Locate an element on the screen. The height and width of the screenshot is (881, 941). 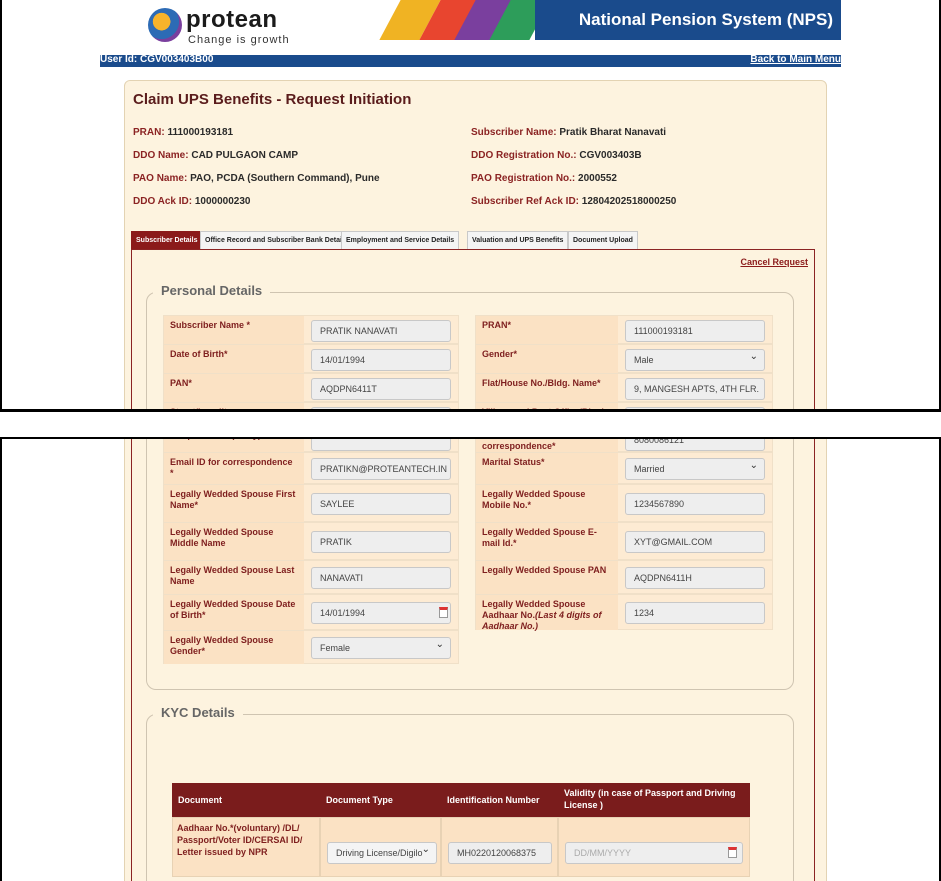
kyc-header-document: Document is located at coordinates (246, 800).